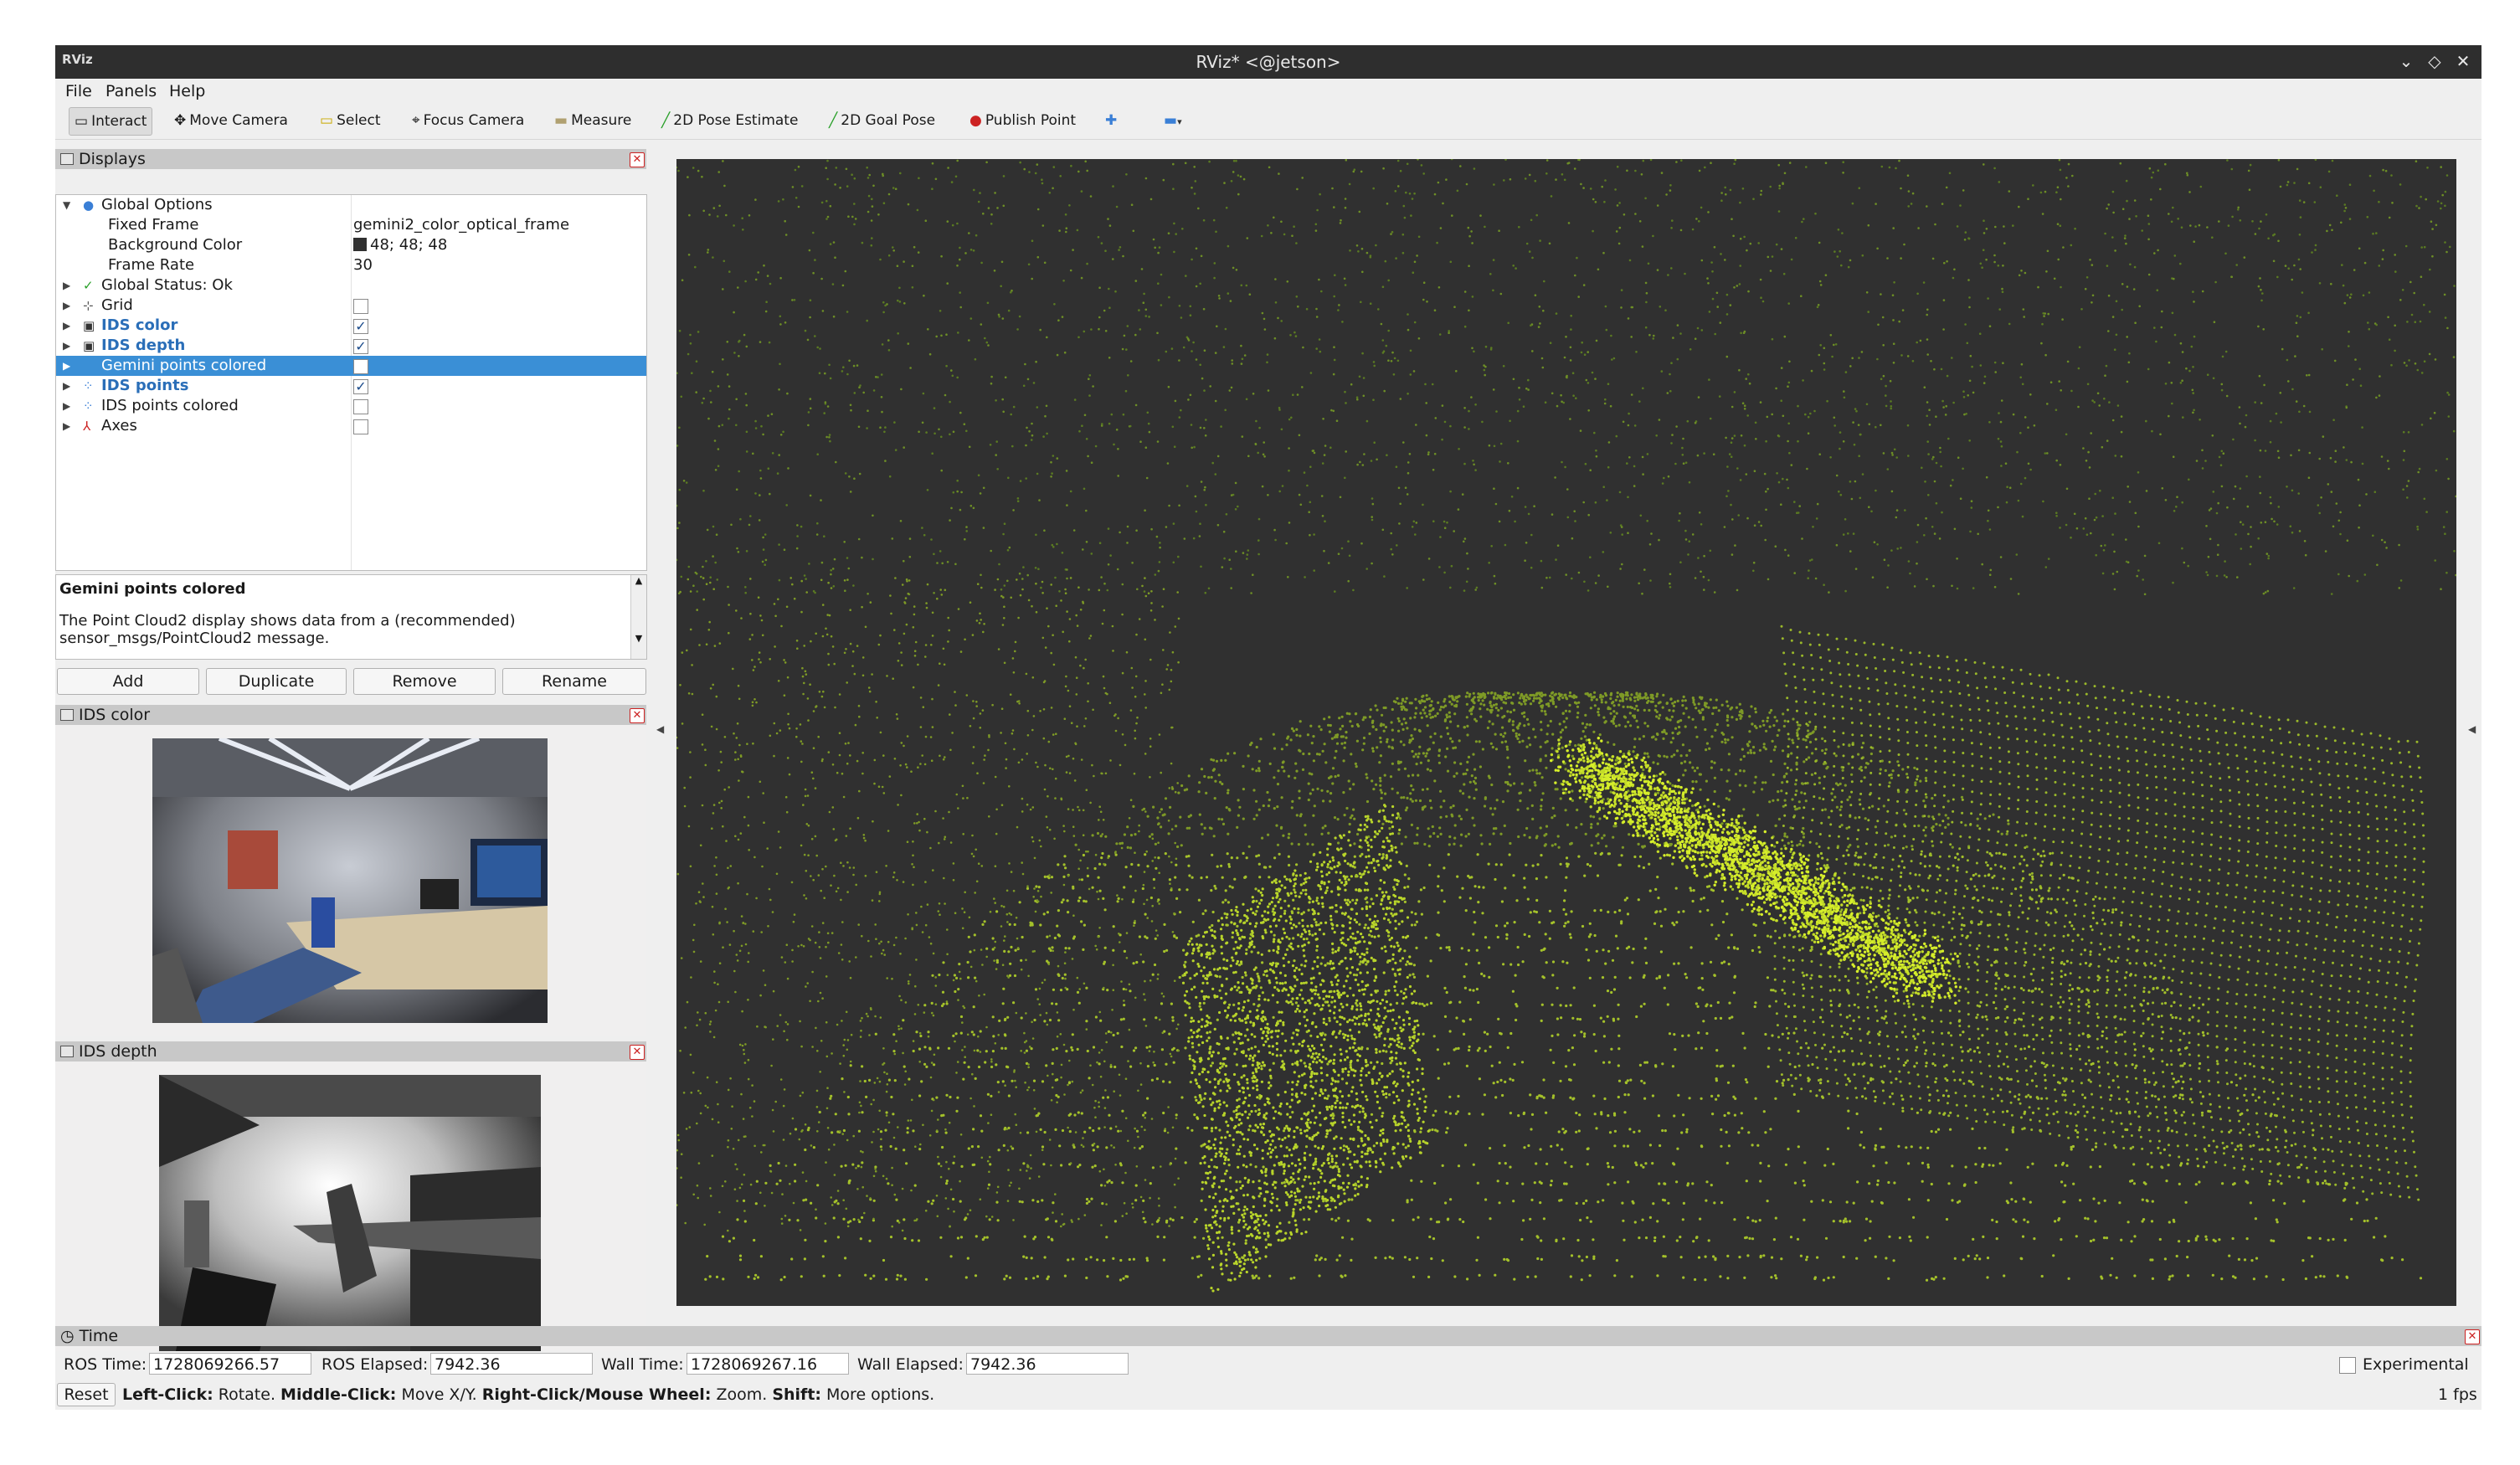  What do you see at coordinates (351, 245) in the screenshot?
I see `tree-row-background-color: Background Color 48; 48; 48` at bounding box center [351, 245].